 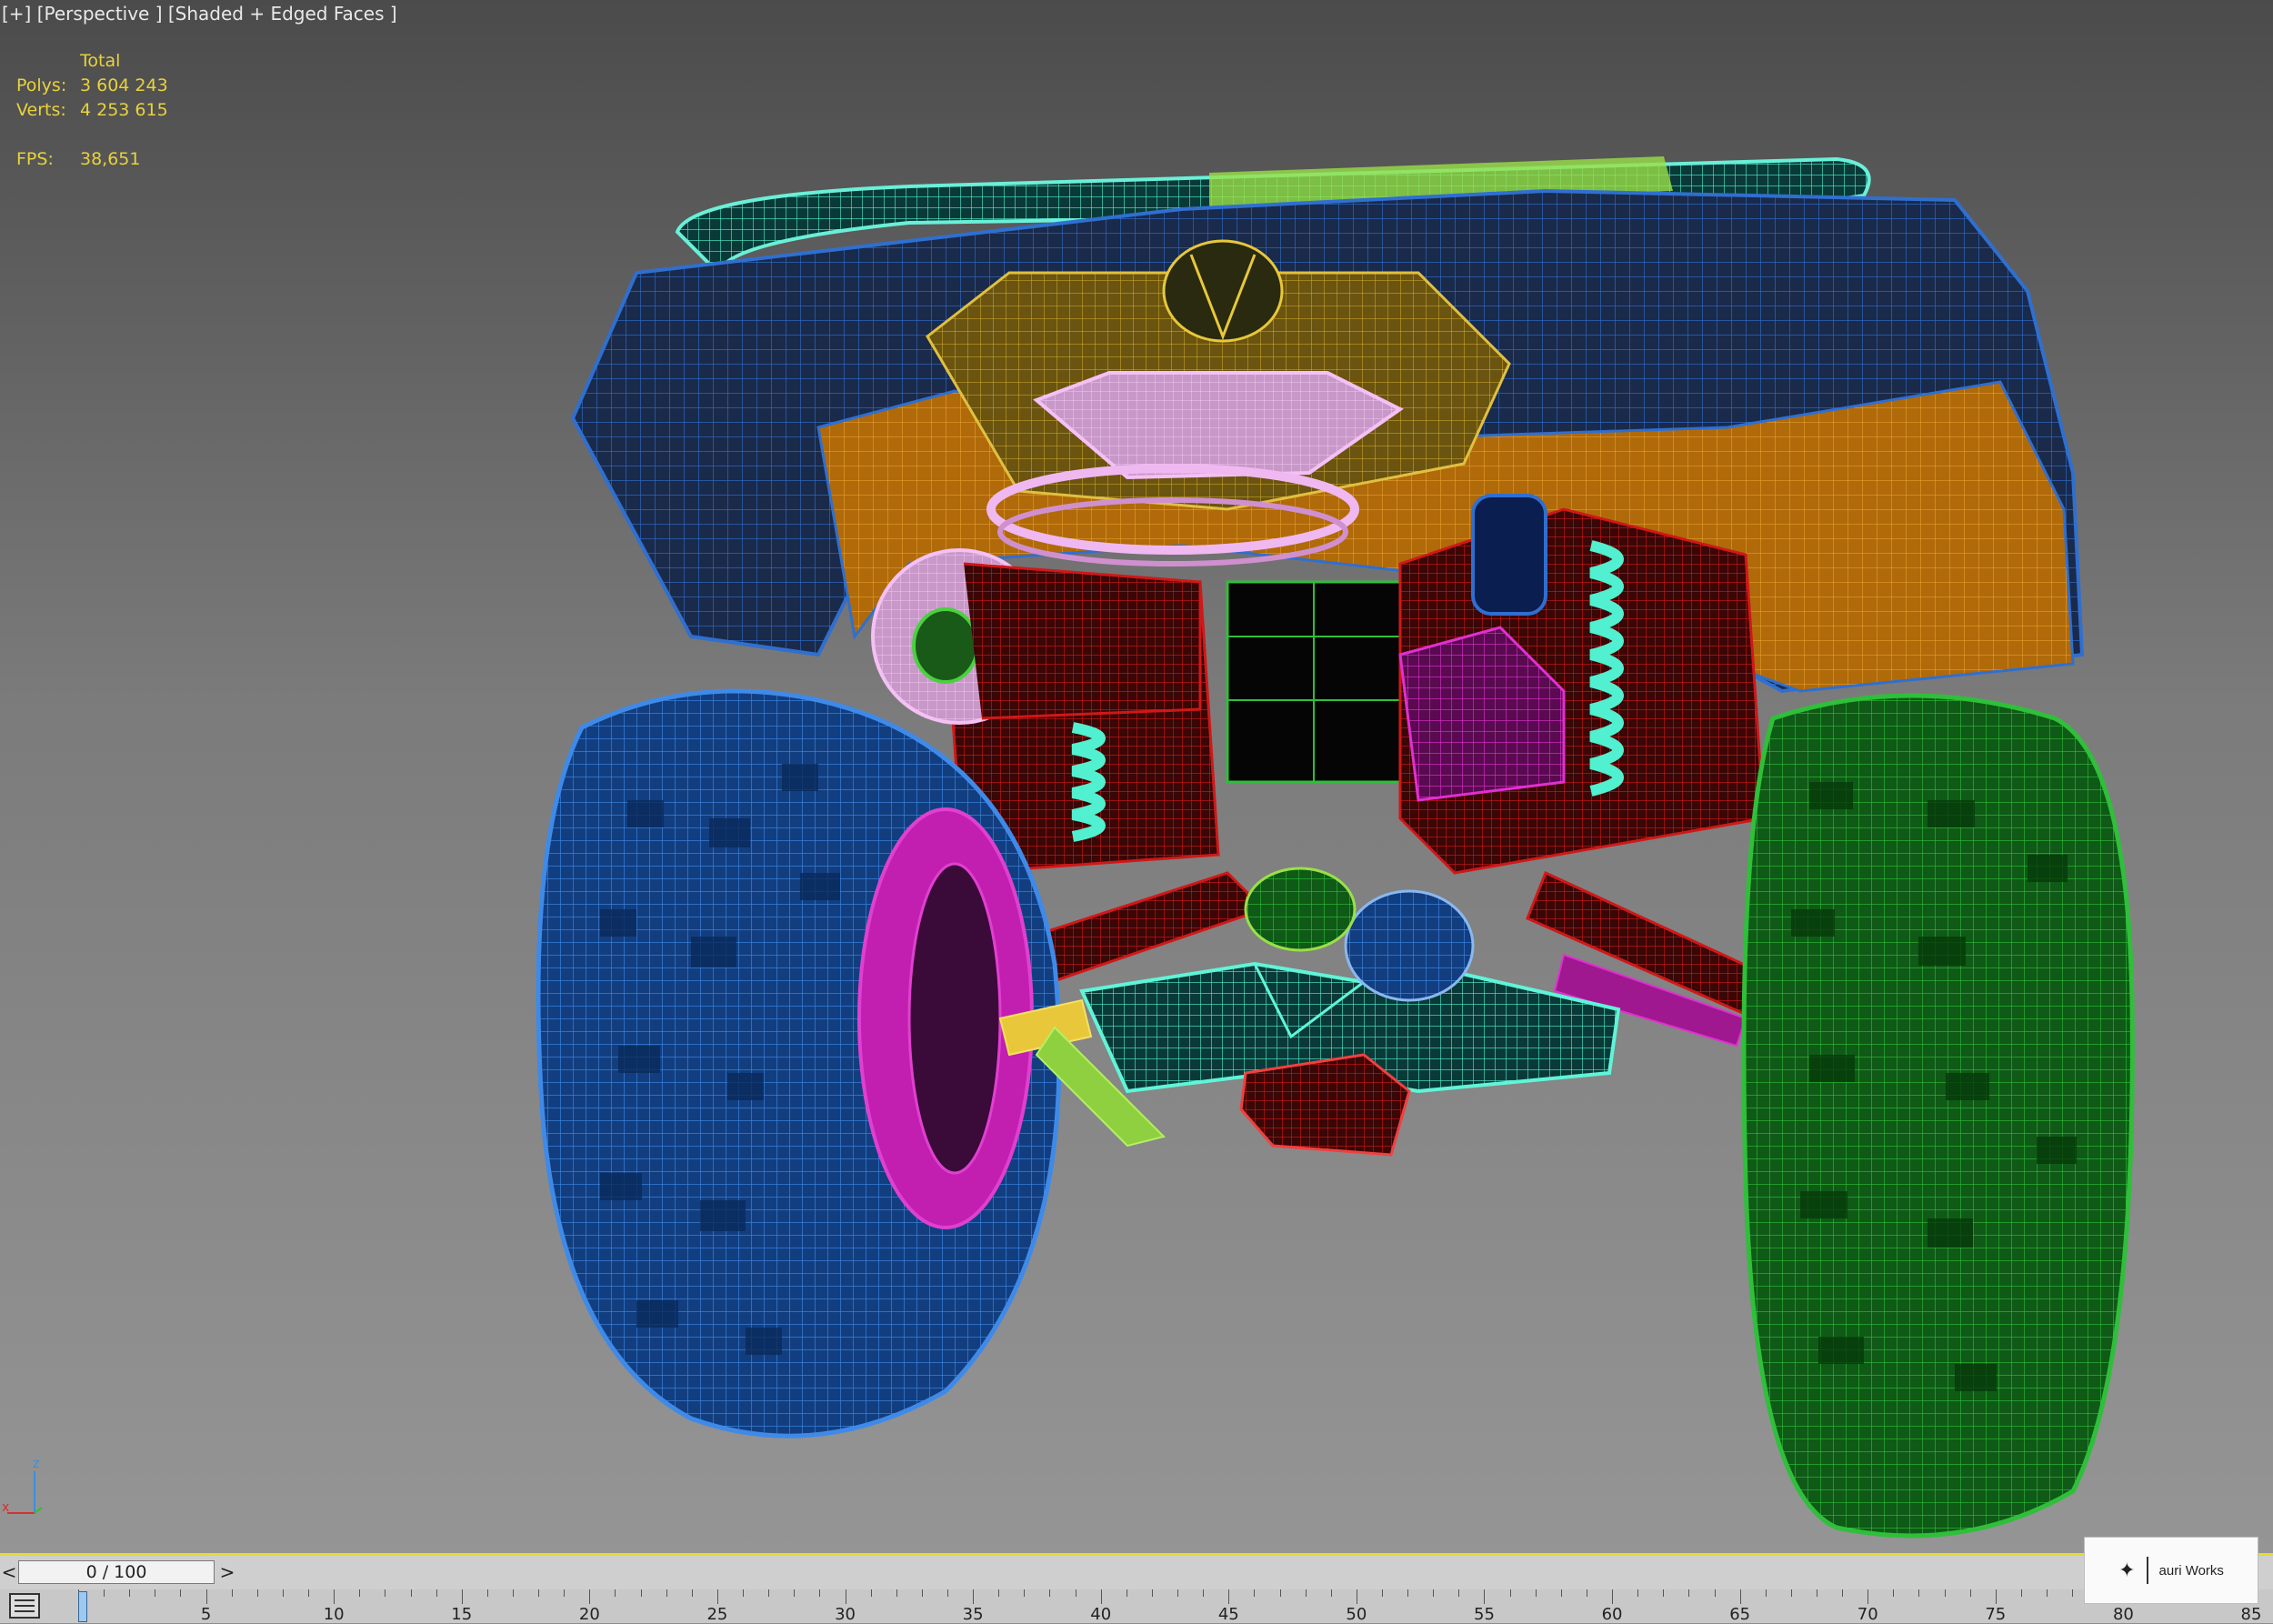 What do you see at coordinates (1175, 1606) in the screenshot?
I see `frame-ruler: 5 10 15 20 25 30 35 40 45 50 55 60 65 70 75 80 85` at bounding box center [1175, 1606].